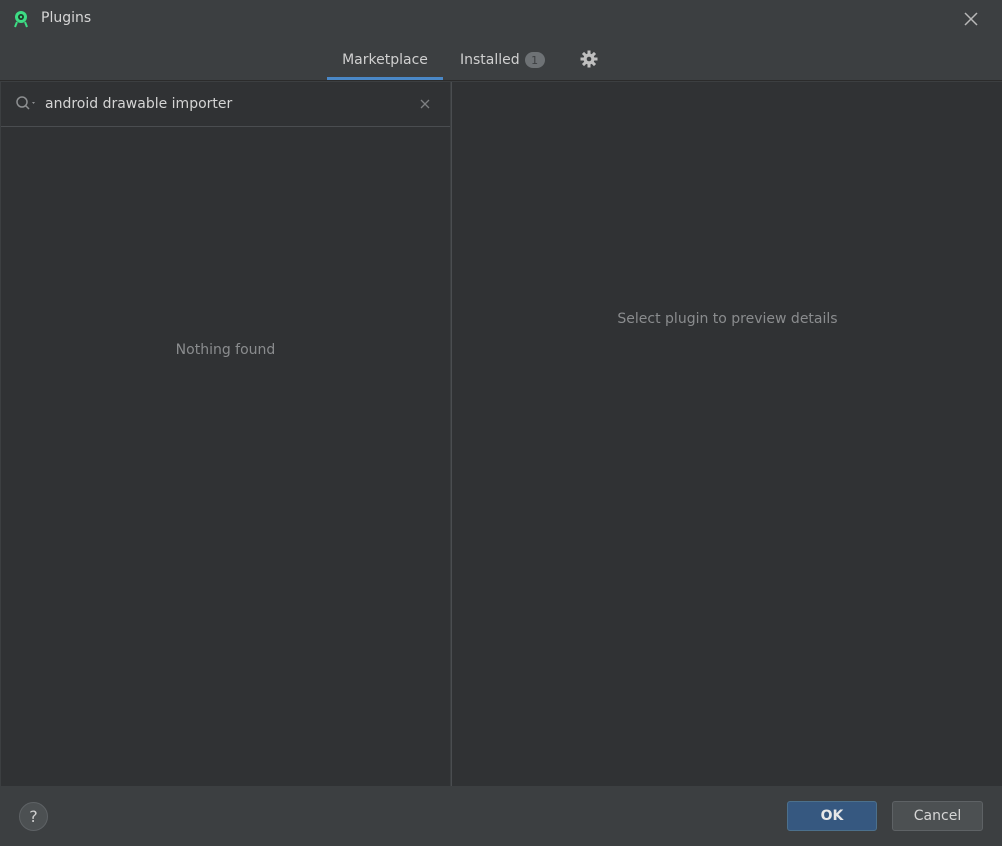  I want to click on tabs-bar: Marketplace Installed 1, so click(501, 60).